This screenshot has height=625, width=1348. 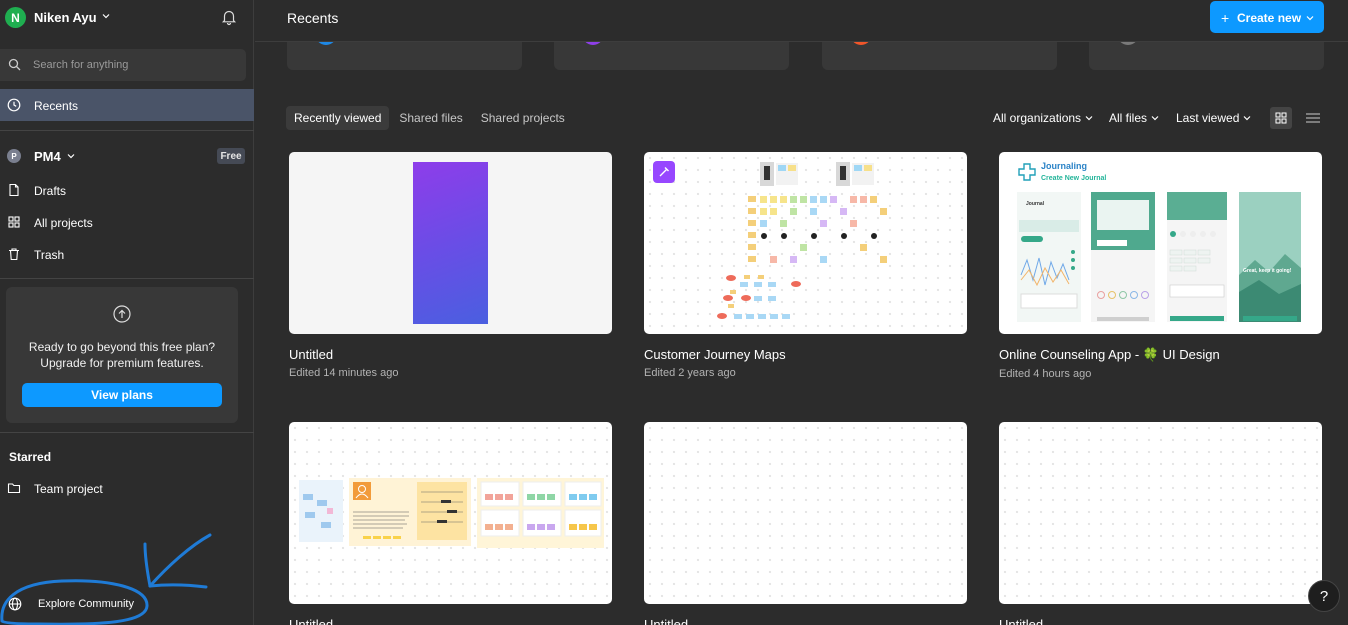 What do you see at coordinates (122, 314) in the screenshot?
I see `arrow-up-circle-icon` at bounding box center [122, 314].